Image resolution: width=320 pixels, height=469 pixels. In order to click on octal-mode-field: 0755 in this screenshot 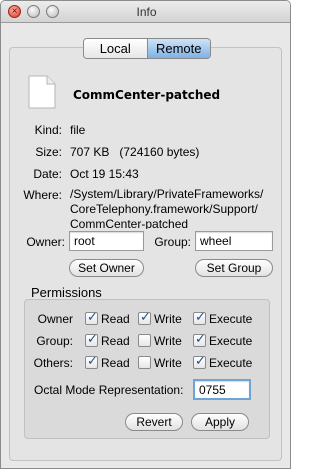, I will do `click(222, 389)`.